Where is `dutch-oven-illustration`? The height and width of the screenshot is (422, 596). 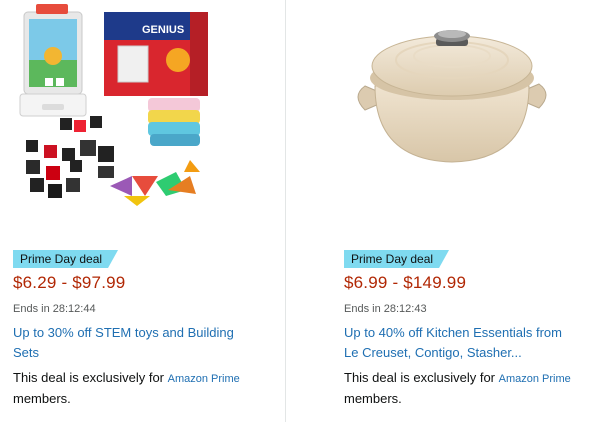
dutch-oven-illustration is located at coordinates (452, 96).